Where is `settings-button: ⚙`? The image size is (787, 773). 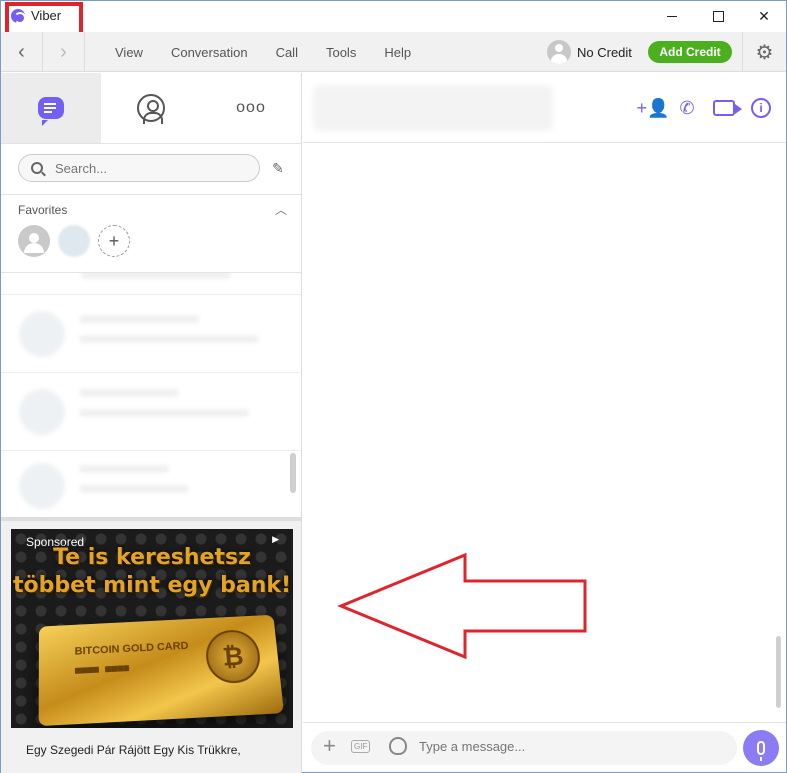 settings-button: ⚙ is located at coordinates (764, 52).